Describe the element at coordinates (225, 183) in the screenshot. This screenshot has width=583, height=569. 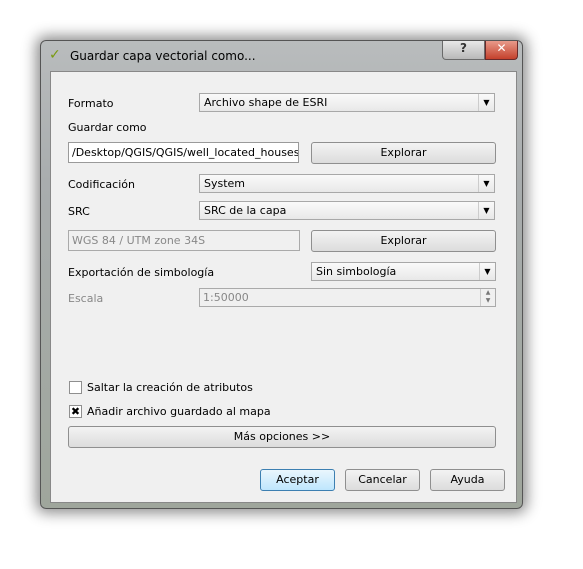
I see `encoding-value: System` at that location.